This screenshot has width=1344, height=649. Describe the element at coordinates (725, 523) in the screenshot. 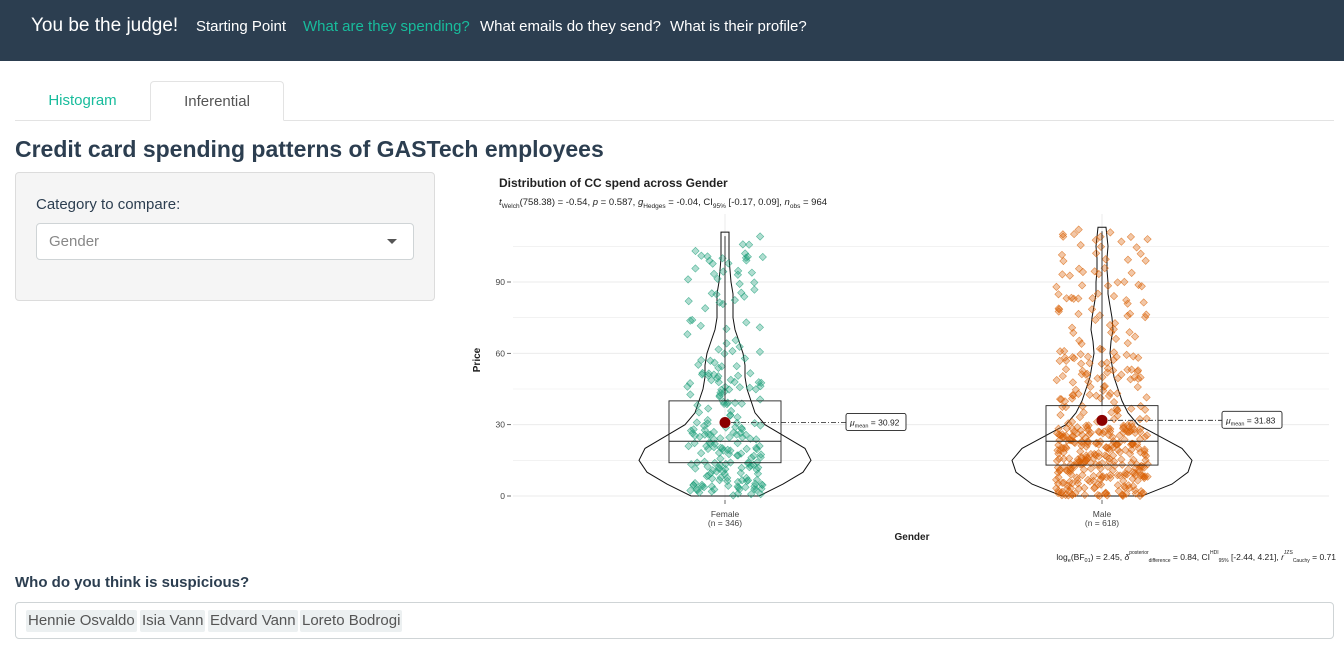

I see `x-tick-n-label: (n = 346)` at that location.